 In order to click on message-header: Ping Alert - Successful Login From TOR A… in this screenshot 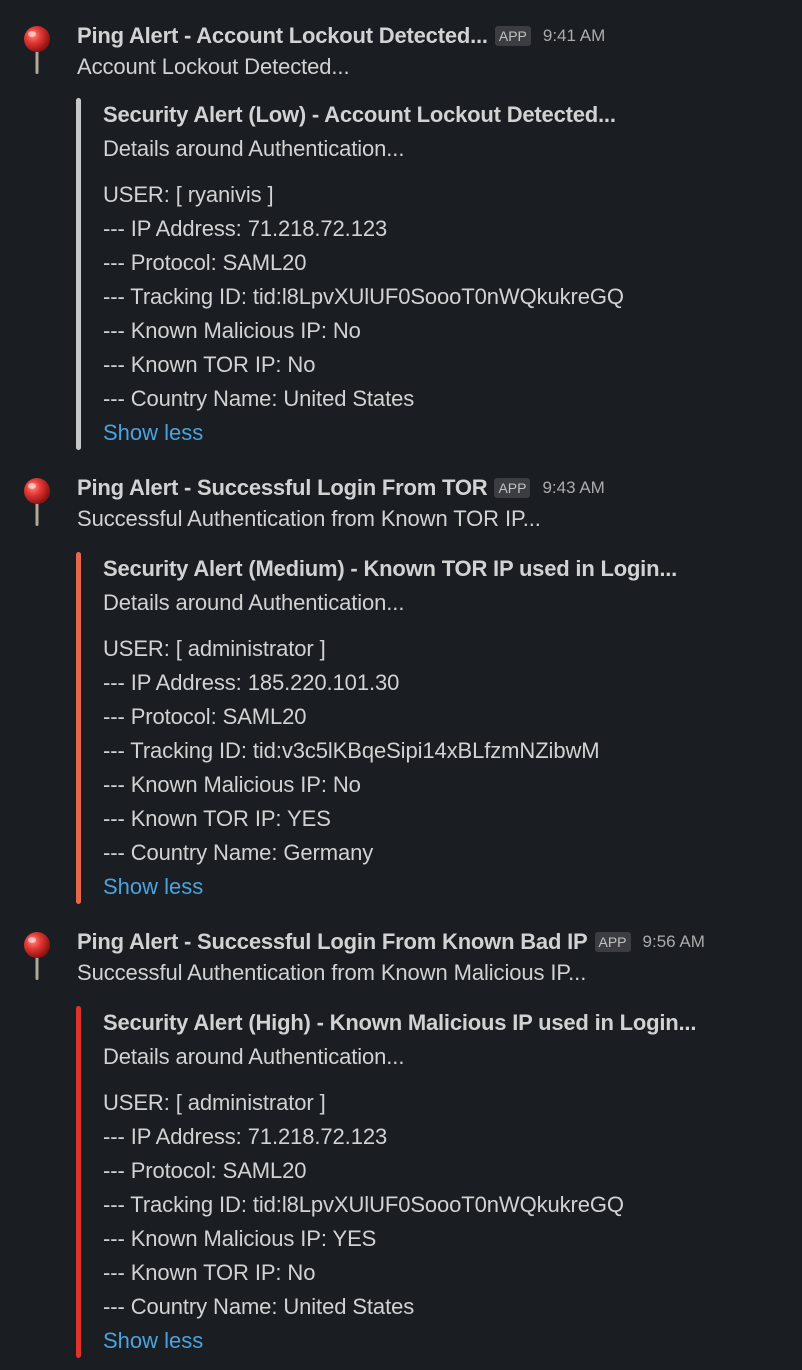, I will do `click(341, 488)`.